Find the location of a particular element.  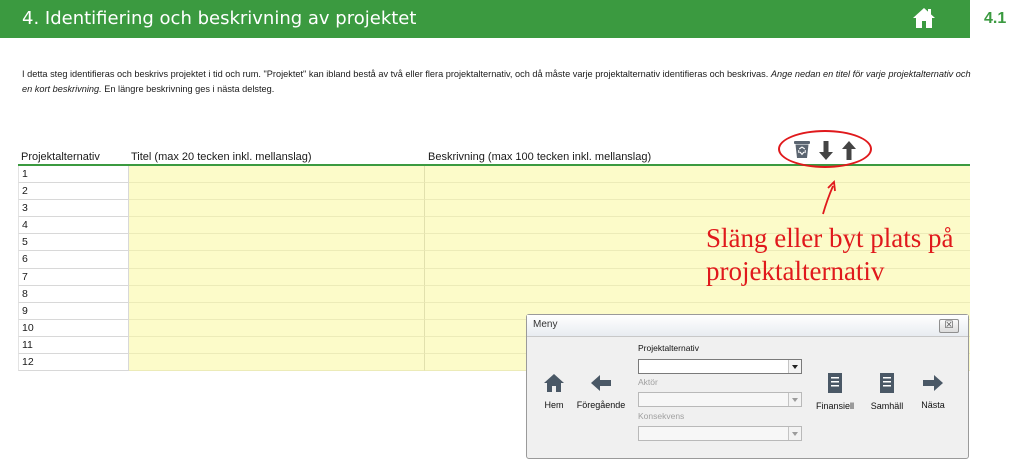

foregaende-button: Föregående is located at coordinates (601, 391).